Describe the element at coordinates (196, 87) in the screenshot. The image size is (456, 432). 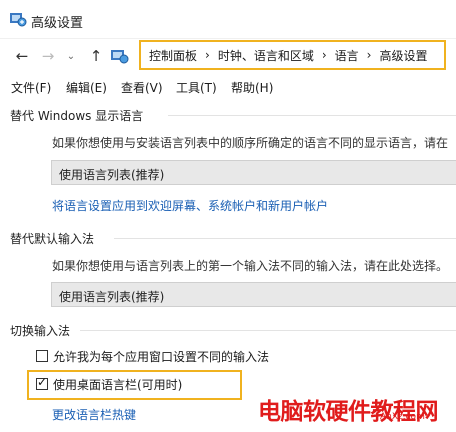
I see `menu-tools: 工具(T)` at that location.